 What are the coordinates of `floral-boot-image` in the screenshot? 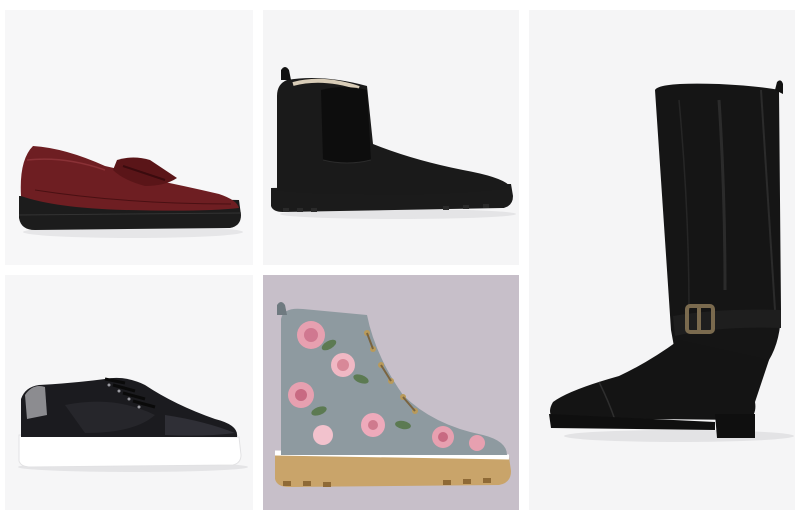 It's located at (391, 392).